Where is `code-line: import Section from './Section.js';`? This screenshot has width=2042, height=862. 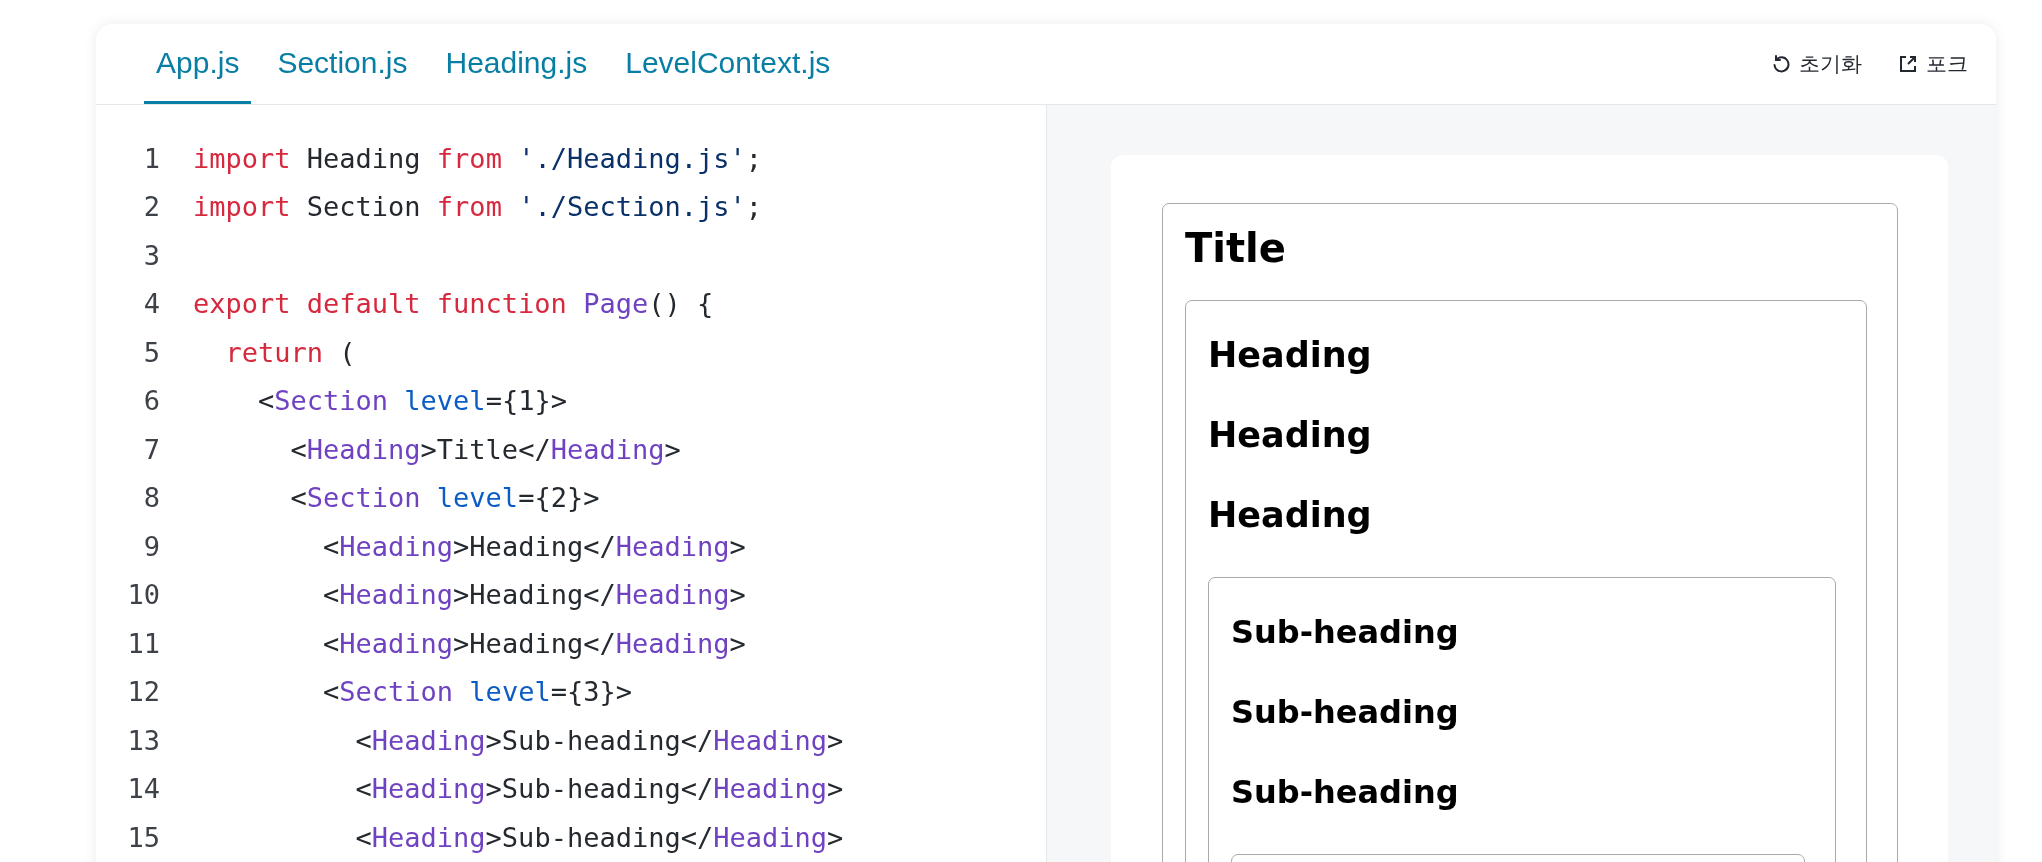 code-line: import Section from './Section.js'; is located at coordinates (477, 207).